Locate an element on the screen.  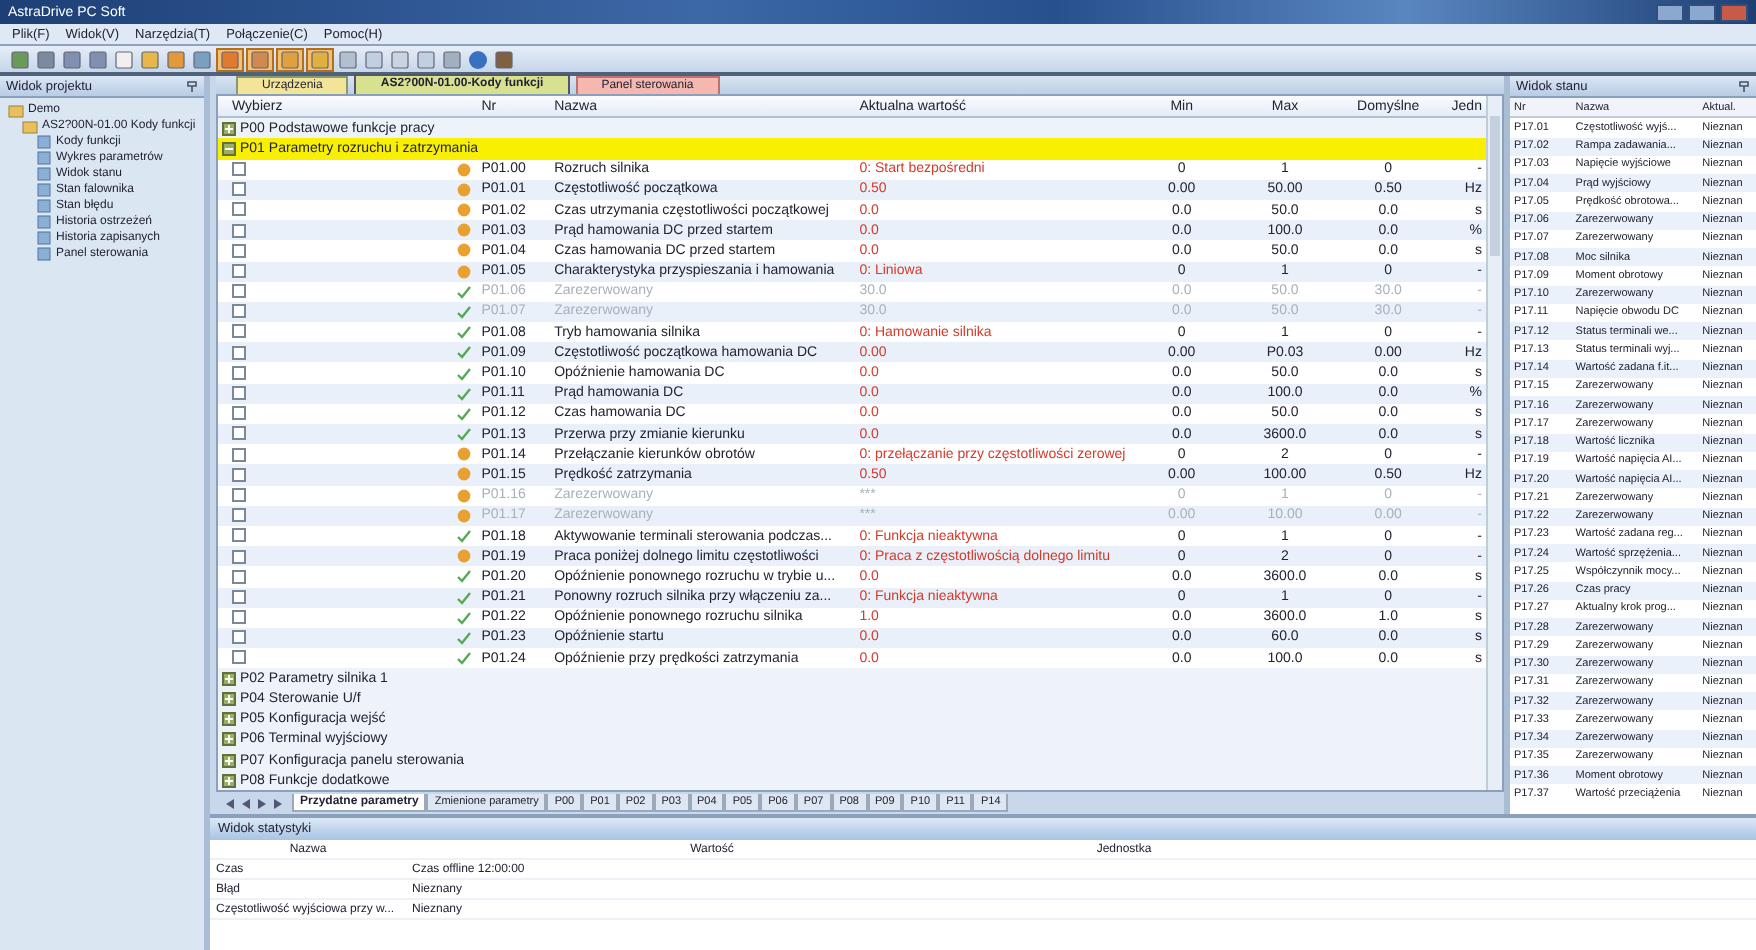
collapse-icon is located at coordinates (229, 148).